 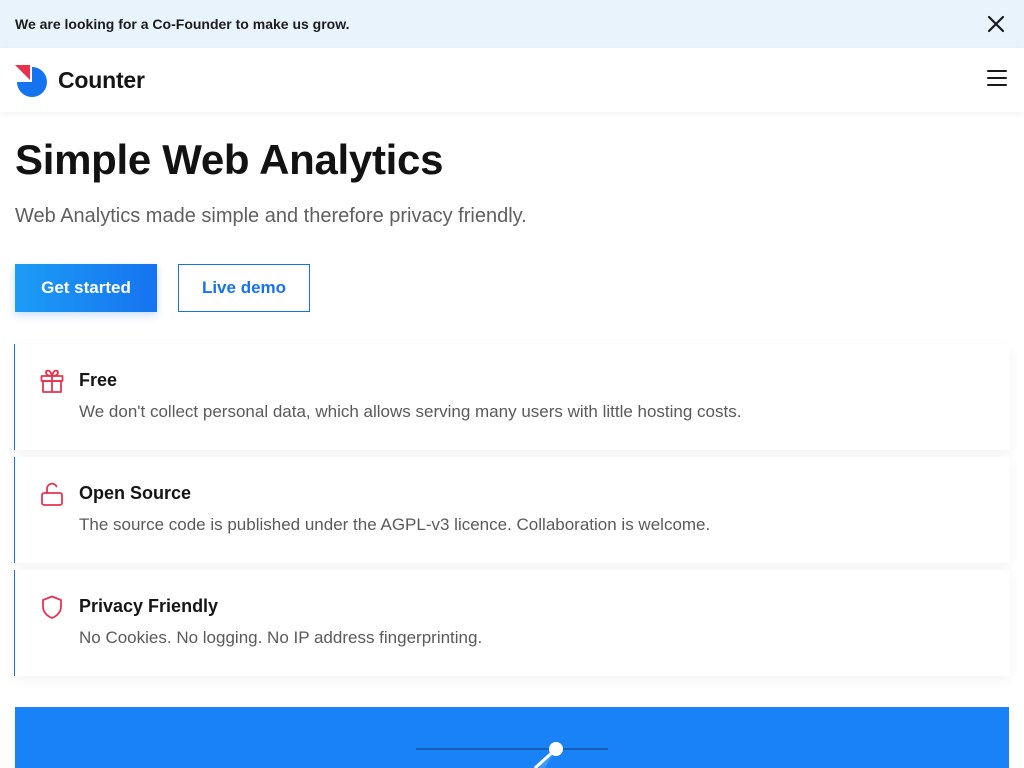 I want to click on site-header: Counter, so click(x=512, y=80).